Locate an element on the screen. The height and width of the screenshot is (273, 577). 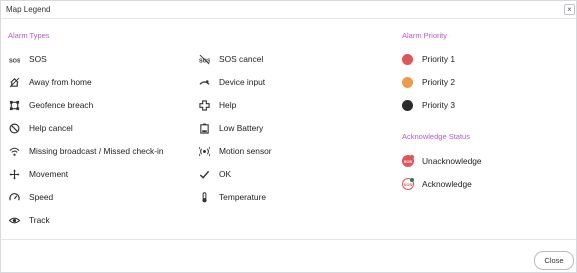
legend-item-sos-cancel: SOS SOS cancel is located at coordinates (231, 59).